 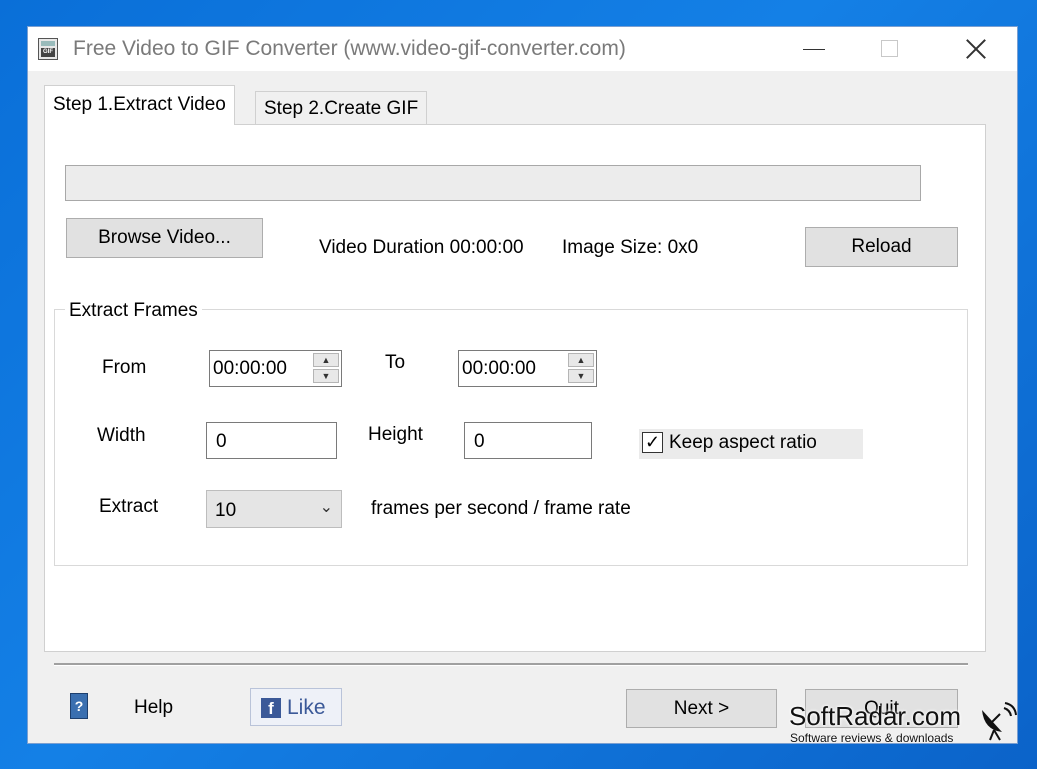 What do you see at coordinates (153, 708) in the screenshot?
I see `help-link: Help` at bounding box center [153, 708].